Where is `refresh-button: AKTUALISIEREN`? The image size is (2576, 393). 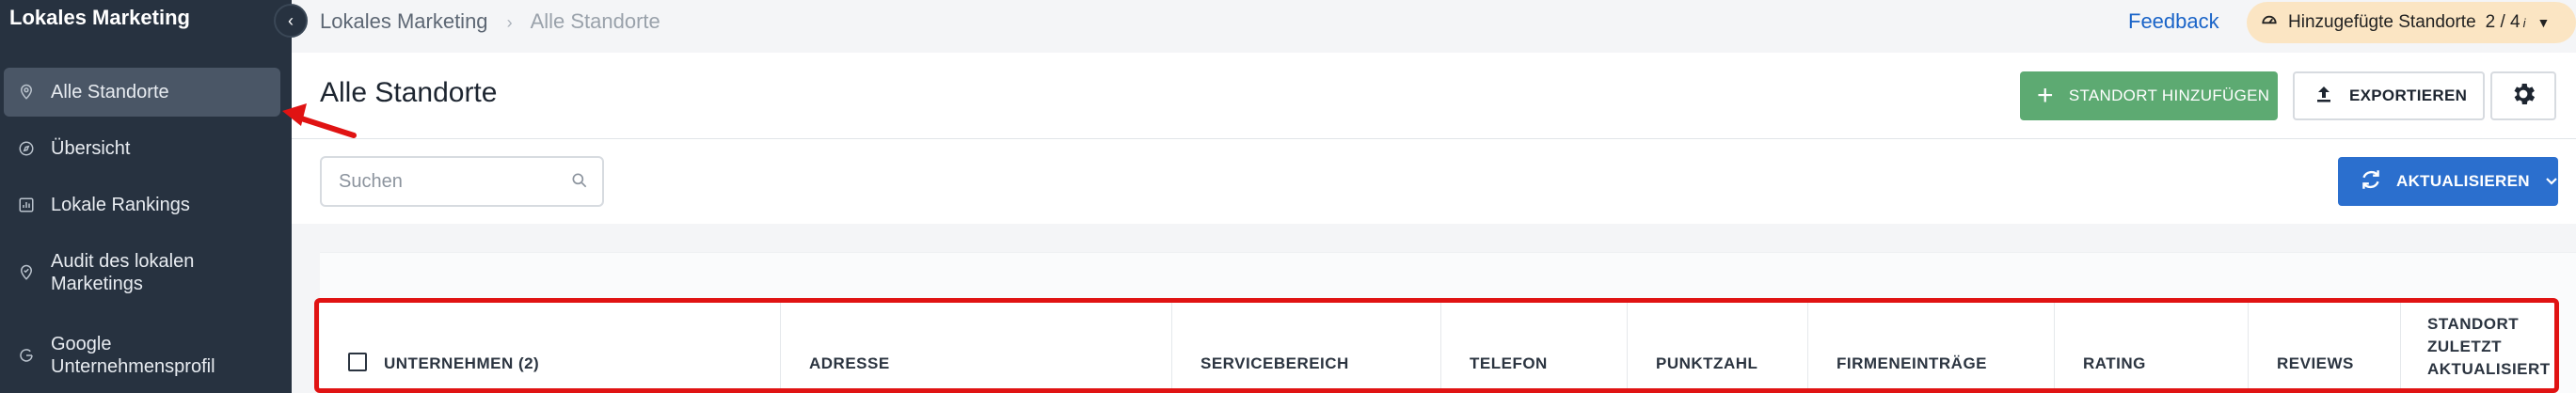
refresh-button: AKTUALISIEREN is located at coordinates (2448, 182).